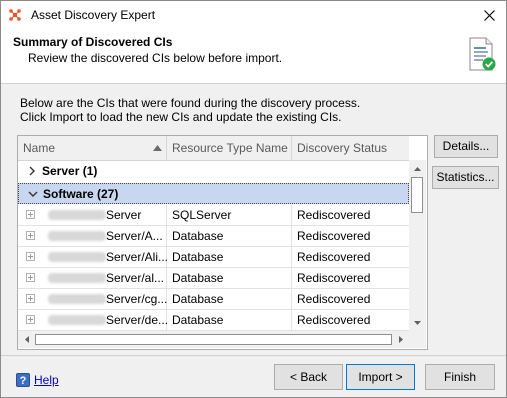  What do you see at coordinates (460, 377) in the screenshot?
I see `finish-button: Finish` at bounding box center [460, 377].